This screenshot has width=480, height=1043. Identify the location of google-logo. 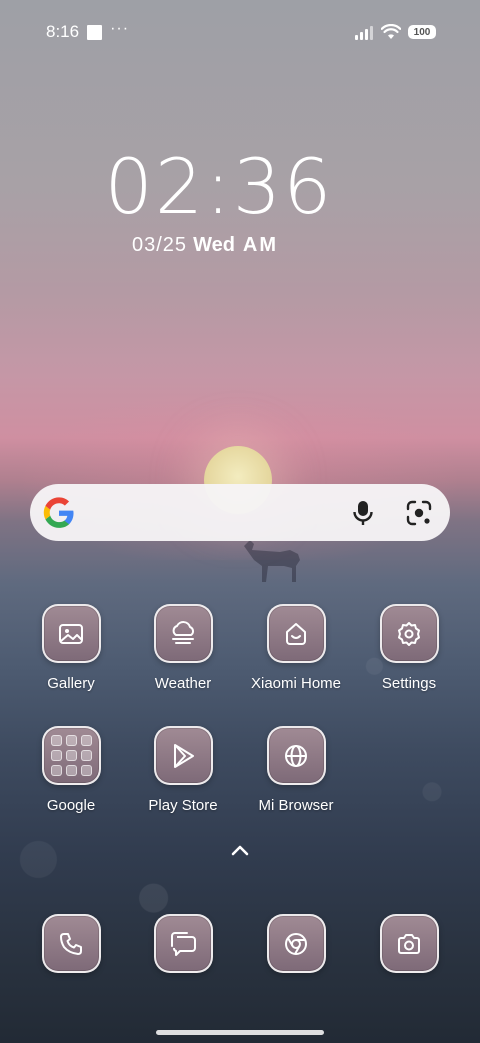
(58, 512).